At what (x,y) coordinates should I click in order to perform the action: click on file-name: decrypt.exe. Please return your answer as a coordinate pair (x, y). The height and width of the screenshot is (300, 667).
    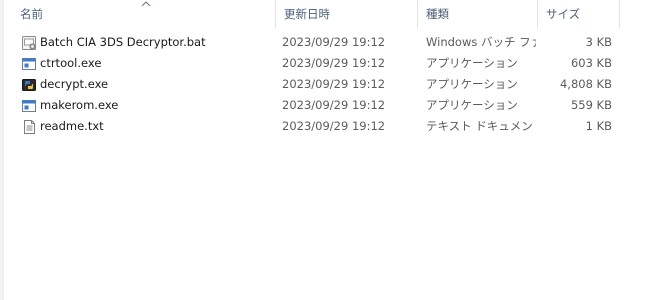
    Looking at the image, I should click on (74, 84).